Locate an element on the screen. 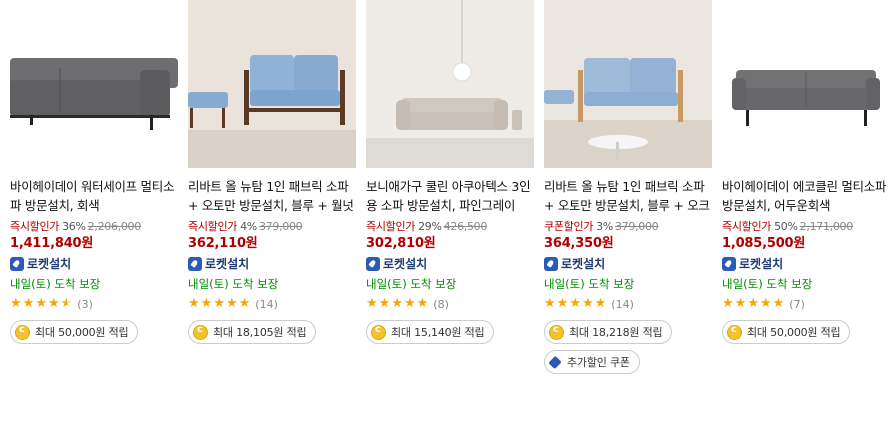  reward-label: 최대 18,105원 적립 is located at coordinates (260, 332).